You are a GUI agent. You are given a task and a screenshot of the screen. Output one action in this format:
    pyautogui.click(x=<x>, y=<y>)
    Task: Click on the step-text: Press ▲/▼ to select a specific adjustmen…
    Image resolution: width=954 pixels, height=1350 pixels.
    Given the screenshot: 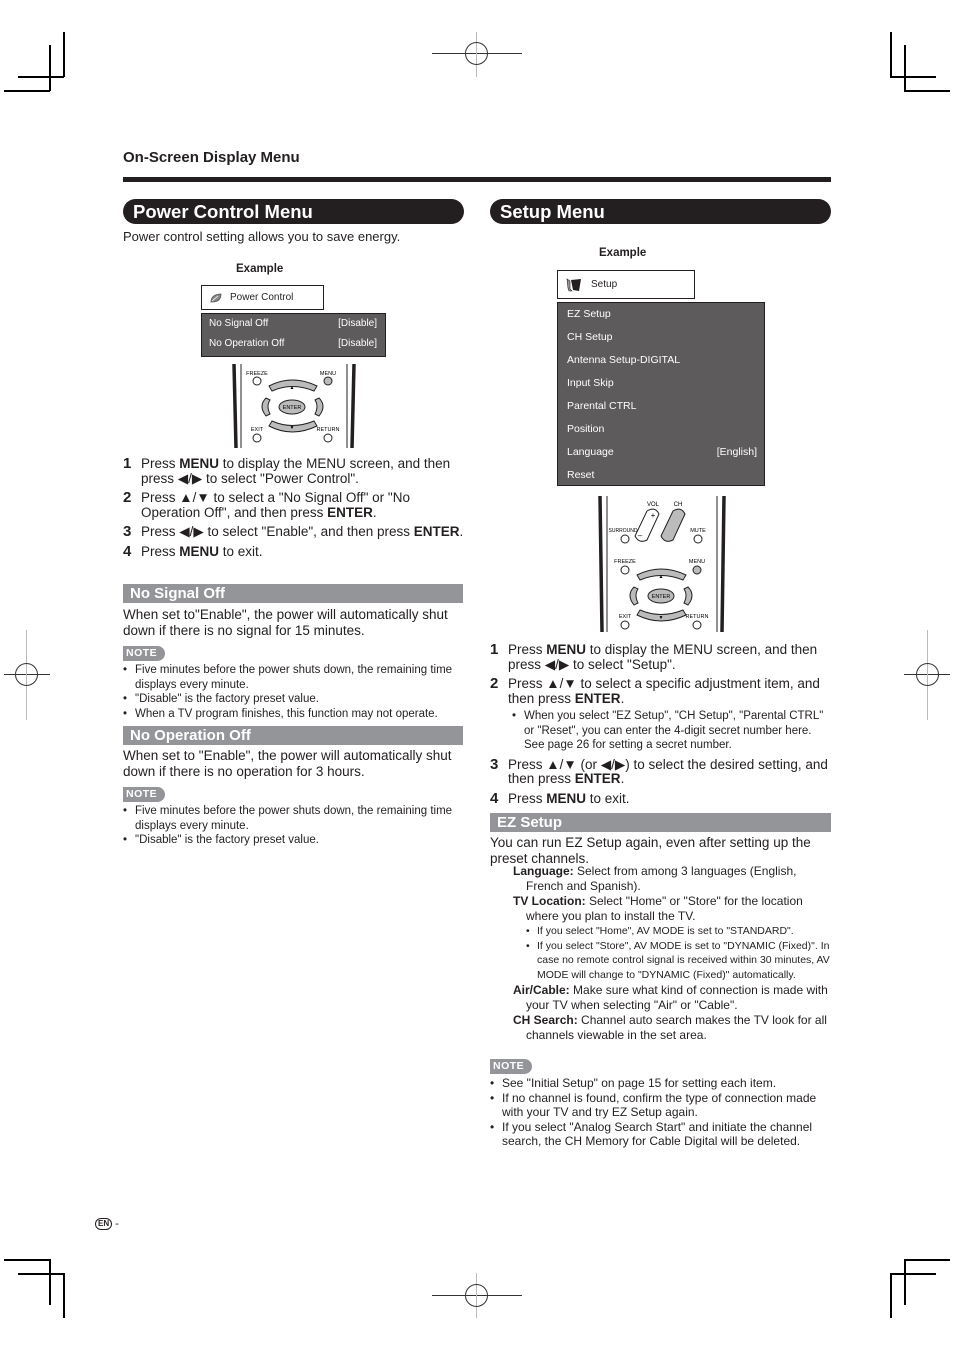 What is the action you would take?
    pyautogui.click(x=671, y=714)
    